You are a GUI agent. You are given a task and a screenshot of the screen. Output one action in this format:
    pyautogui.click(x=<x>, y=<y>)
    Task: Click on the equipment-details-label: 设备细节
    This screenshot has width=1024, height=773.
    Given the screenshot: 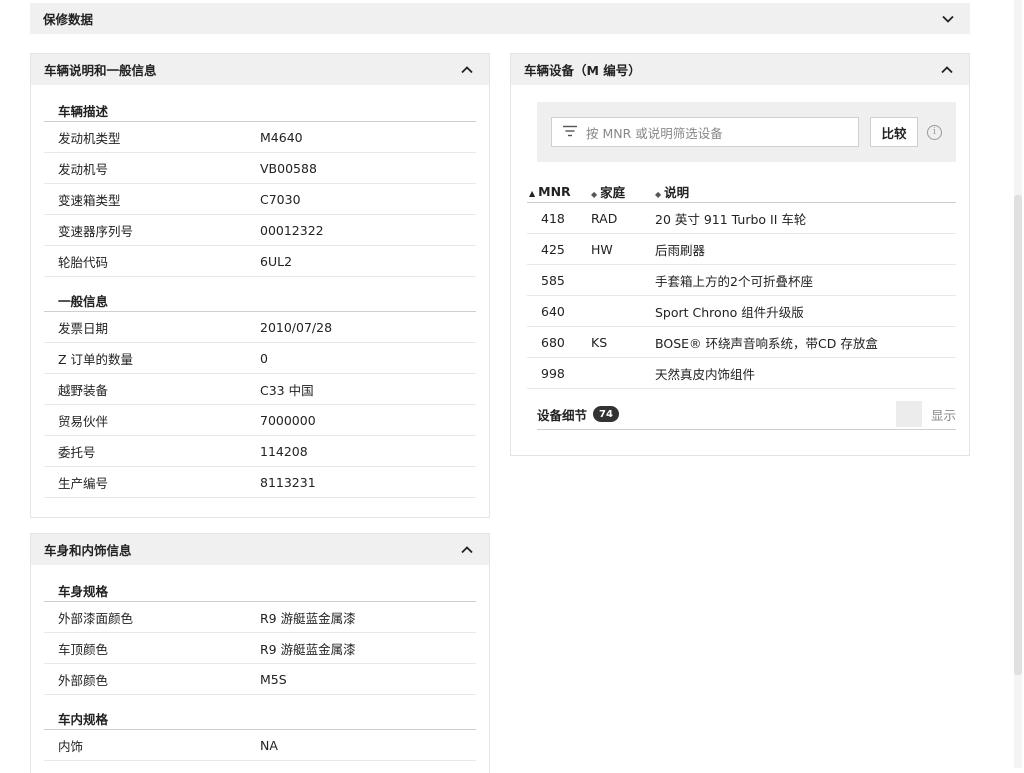 What is the action you would take?
    pyautogui.click(x=562, y=415)
    